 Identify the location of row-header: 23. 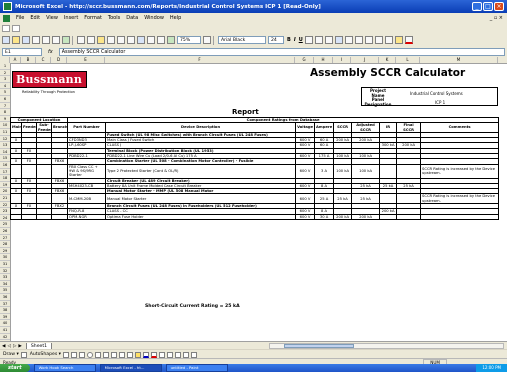
(5, 211).